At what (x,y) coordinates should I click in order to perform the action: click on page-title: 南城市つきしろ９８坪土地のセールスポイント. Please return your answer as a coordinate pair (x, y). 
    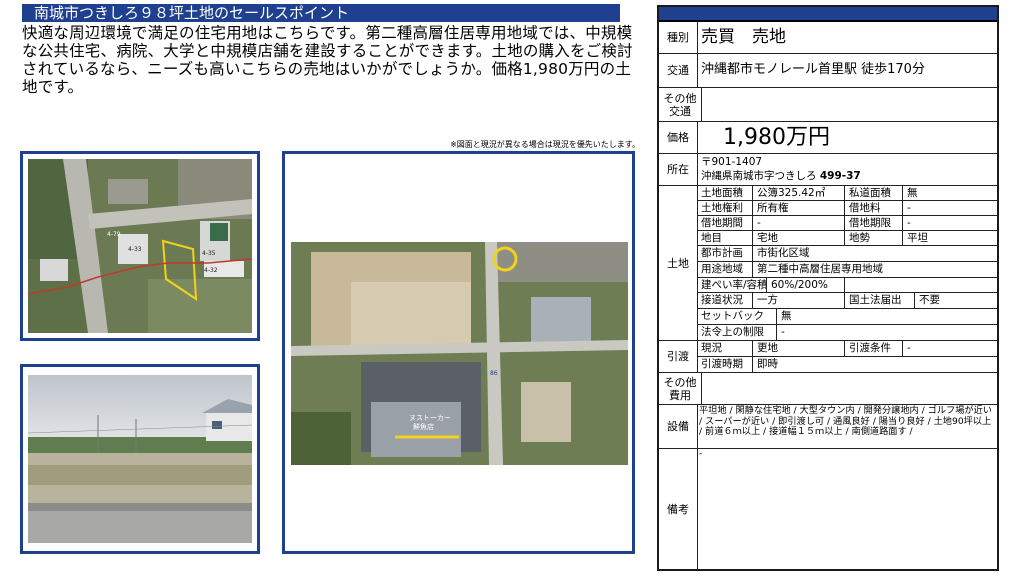
    Looking at the image, I should click on (321, 13).